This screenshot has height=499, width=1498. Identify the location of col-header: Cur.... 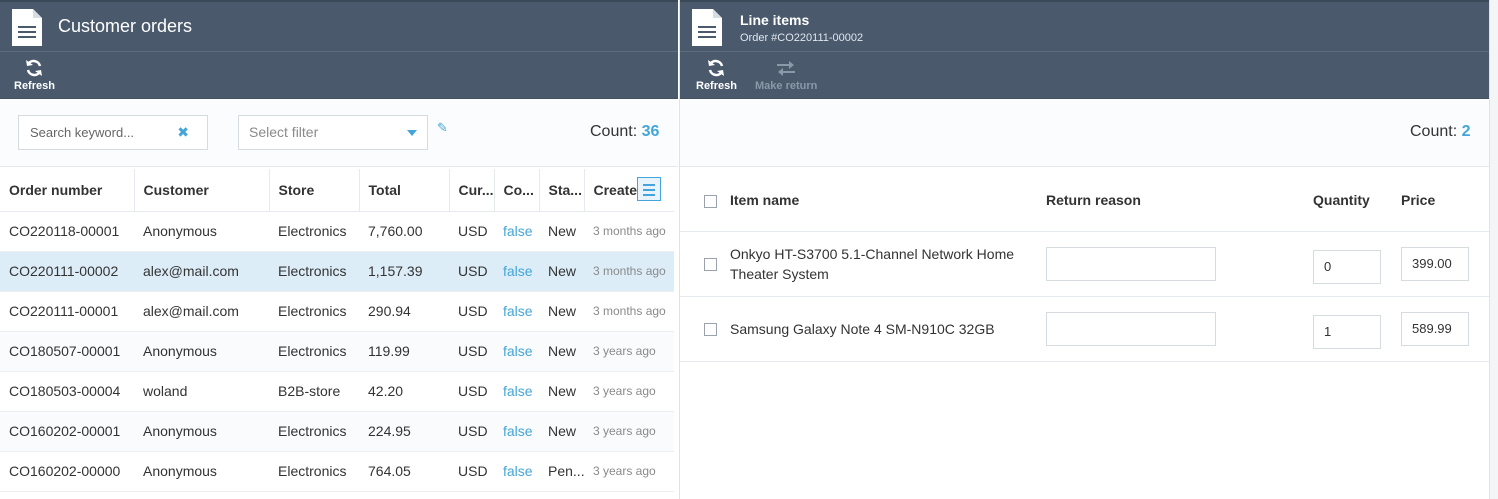
(472, 190).